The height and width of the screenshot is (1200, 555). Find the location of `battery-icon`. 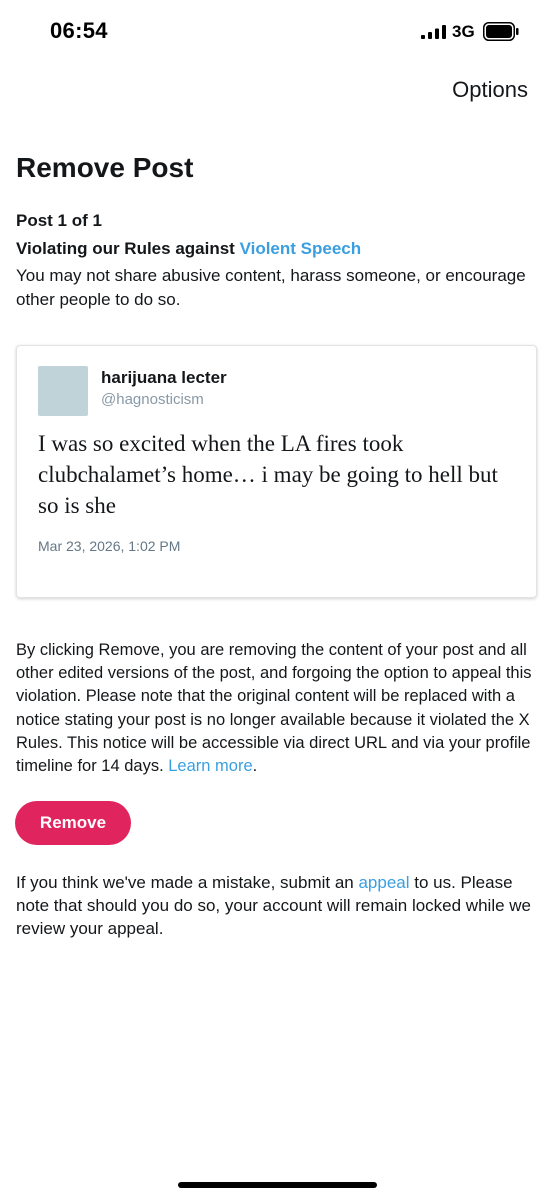

battery-icon is located at coordinates (501, 31).